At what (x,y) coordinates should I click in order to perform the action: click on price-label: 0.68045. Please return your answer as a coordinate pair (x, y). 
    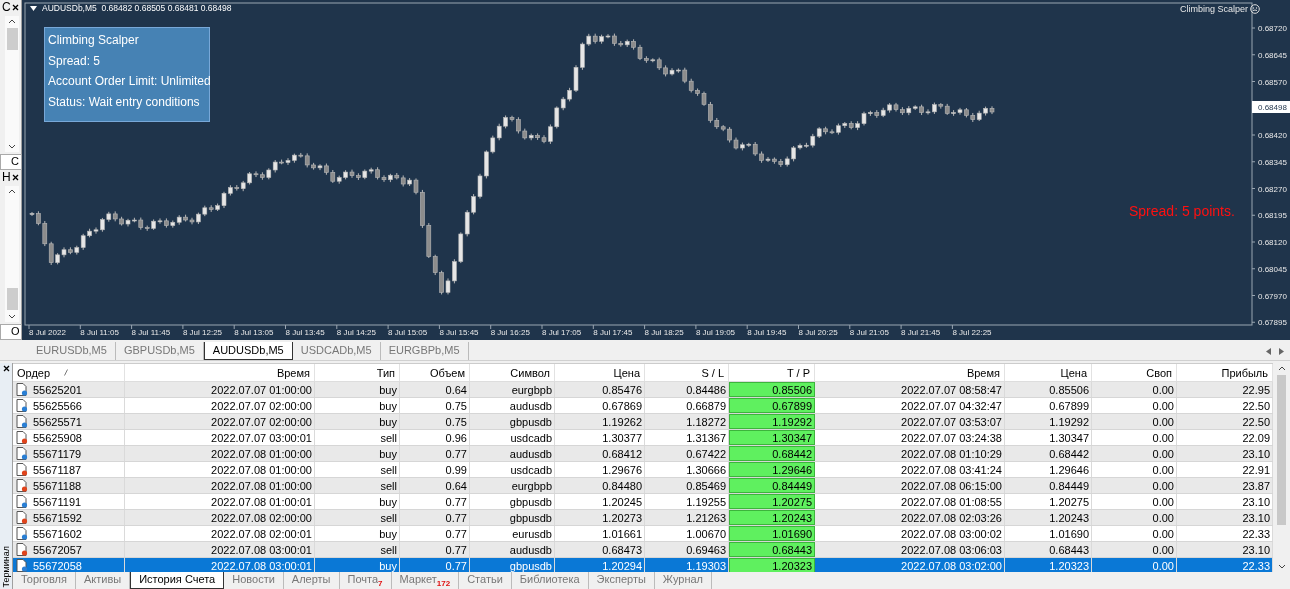
    Looking at the image, I should click on (1272, 269).